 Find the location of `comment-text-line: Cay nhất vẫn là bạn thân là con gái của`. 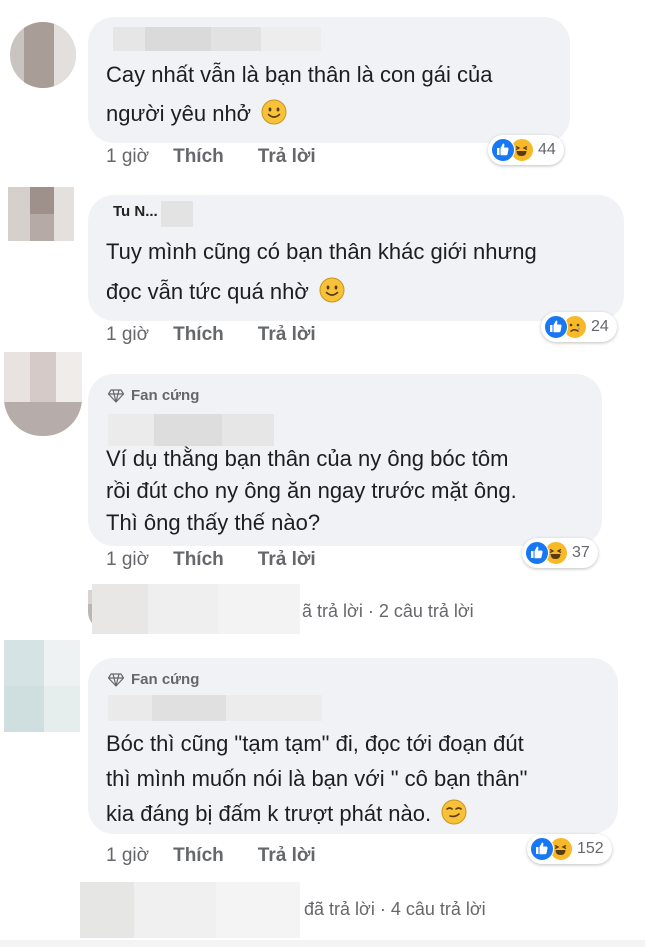

comment-text-line: Cay nhất vẫn là bạn thân là con gái của is located at coordinates (299, 74).